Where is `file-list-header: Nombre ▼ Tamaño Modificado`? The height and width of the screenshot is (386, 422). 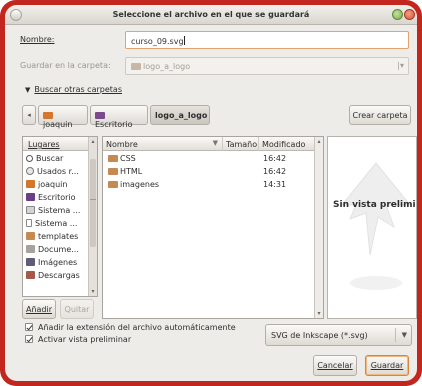
file-list-header: Nombre ▼ Tamaño Modificado is located at coordinates (209, 144).